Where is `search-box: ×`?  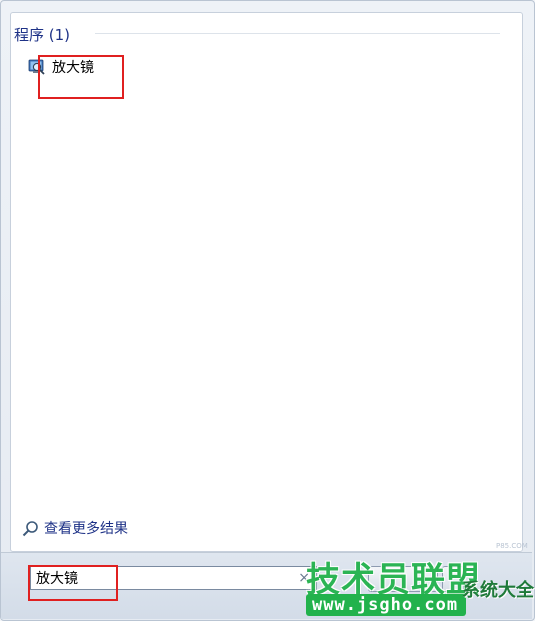
search-box: × is located at coordinates (173, 578).